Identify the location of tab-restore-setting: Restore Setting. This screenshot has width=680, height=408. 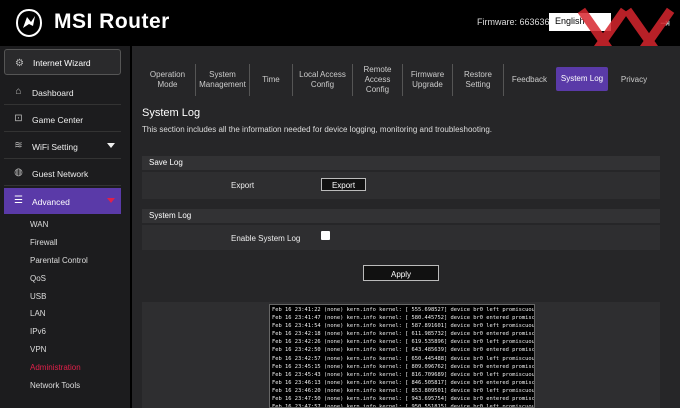
(477, 80).